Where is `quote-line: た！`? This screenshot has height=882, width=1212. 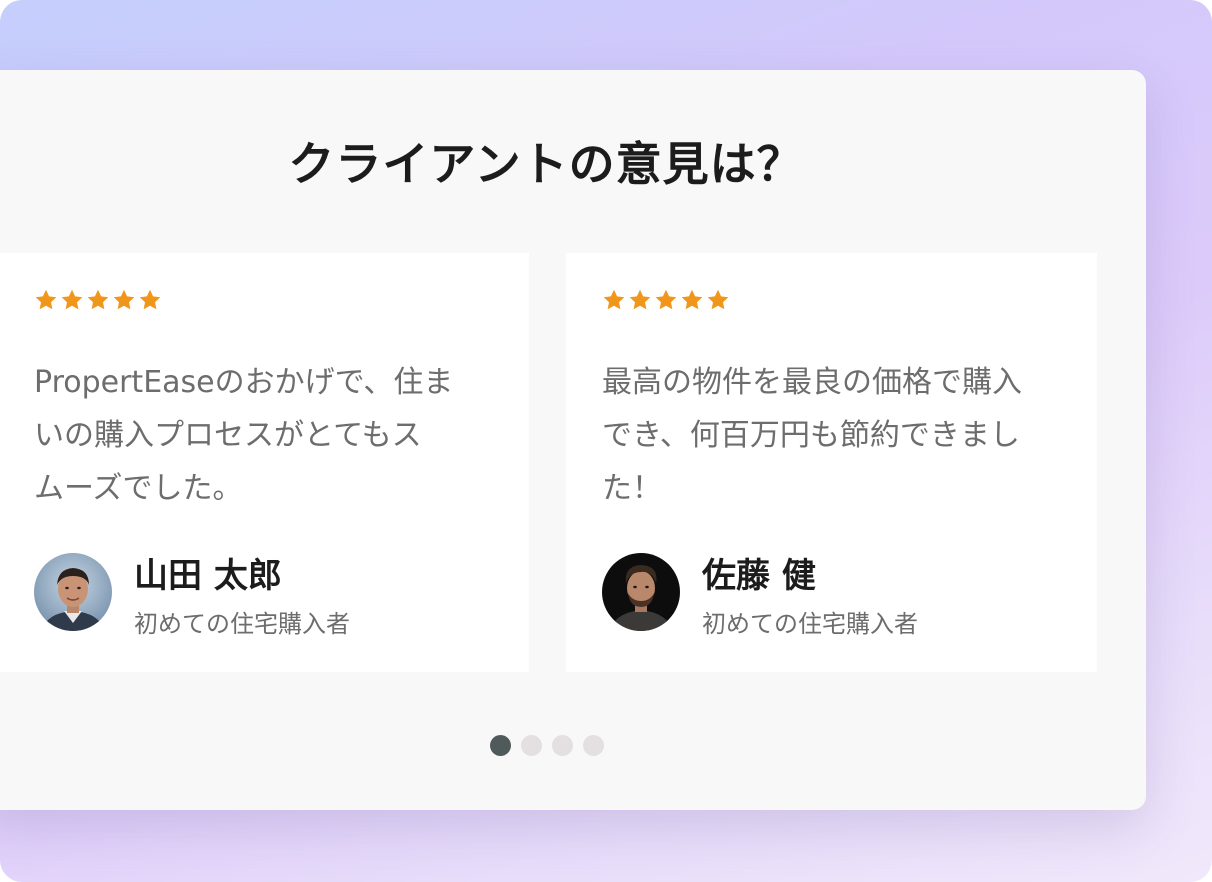 quote-line: た！ is located at coordinates (632, 488).